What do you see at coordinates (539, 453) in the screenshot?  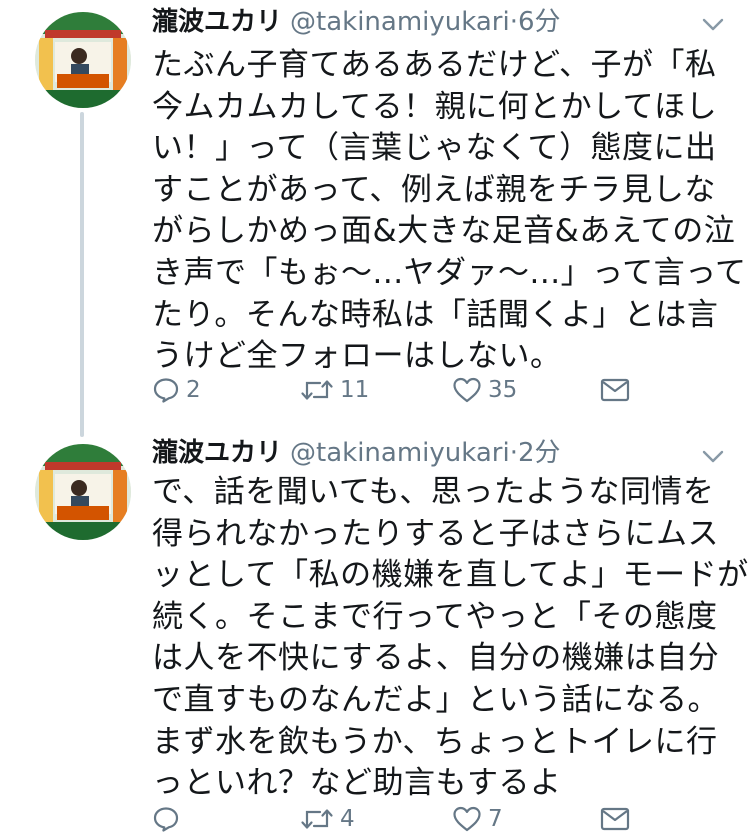 I see `timestamp: 2分` at bounding box center [539, 453].